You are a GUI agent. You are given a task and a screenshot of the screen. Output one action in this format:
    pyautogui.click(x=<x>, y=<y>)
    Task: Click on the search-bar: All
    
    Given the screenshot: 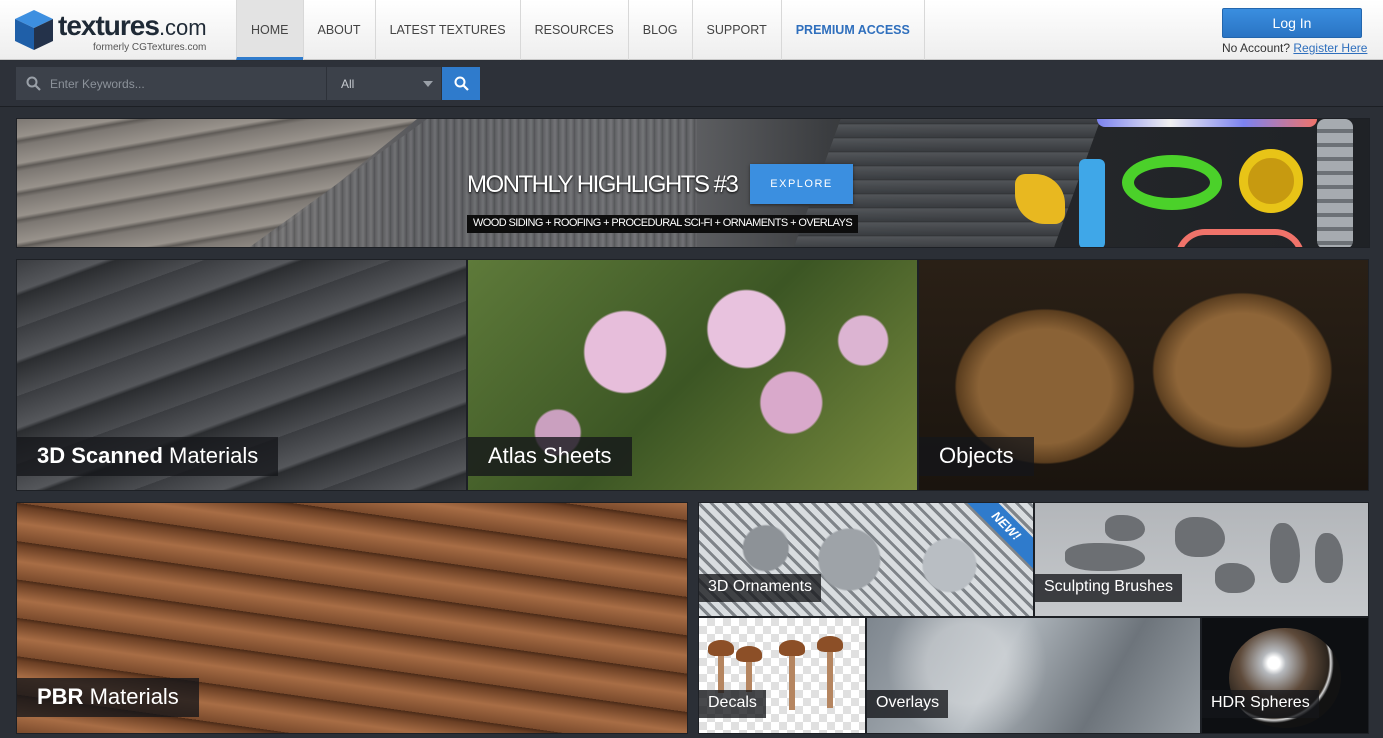 What is the action you would take?
    pyautogui.click(x=691, y=84)
    